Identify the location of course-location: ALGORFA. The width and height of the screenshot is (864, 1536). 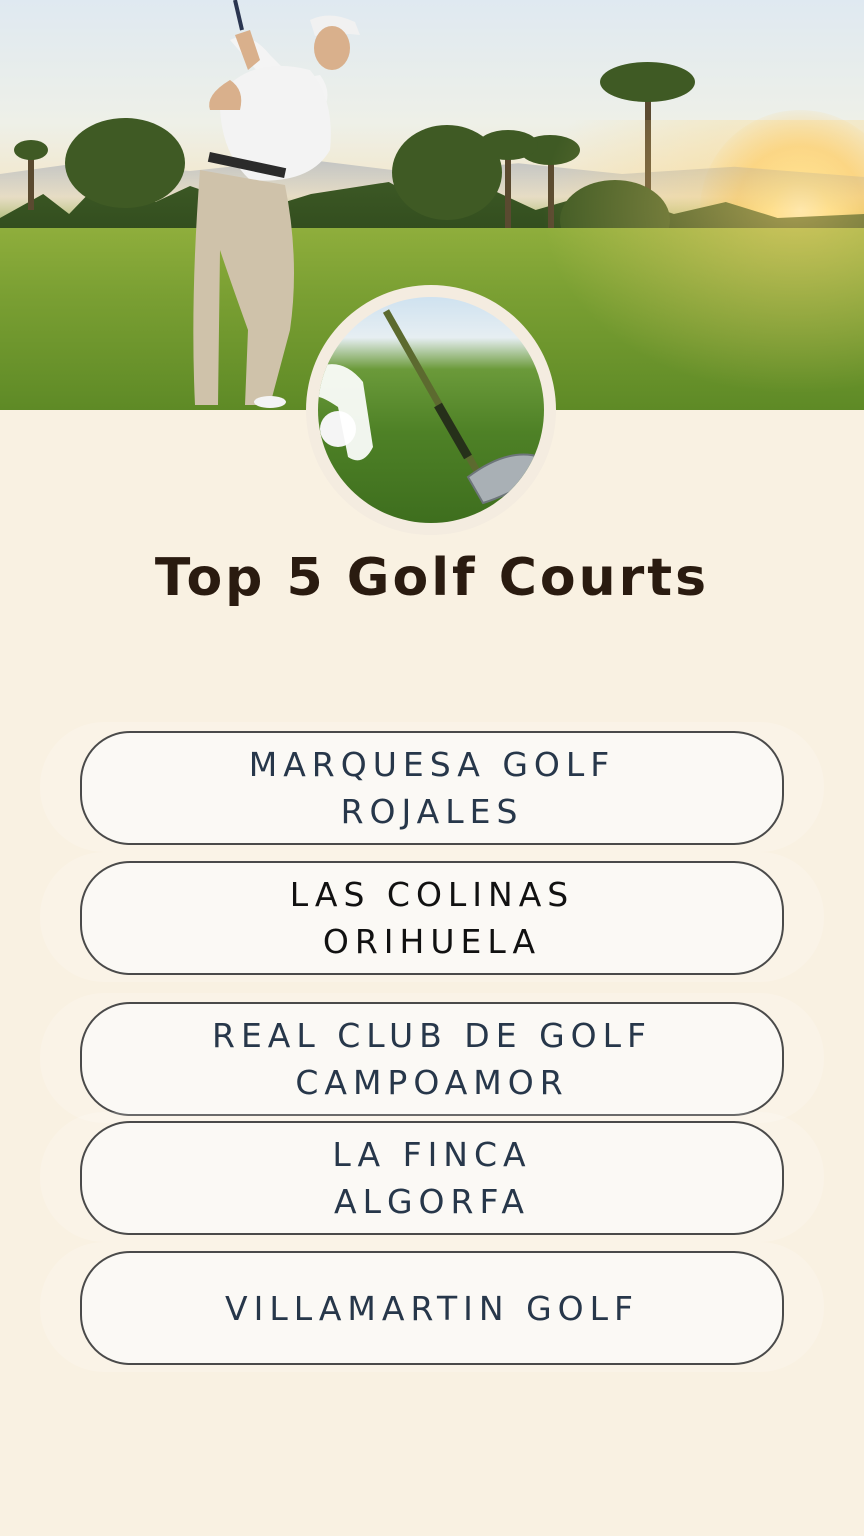
(432, 1201).